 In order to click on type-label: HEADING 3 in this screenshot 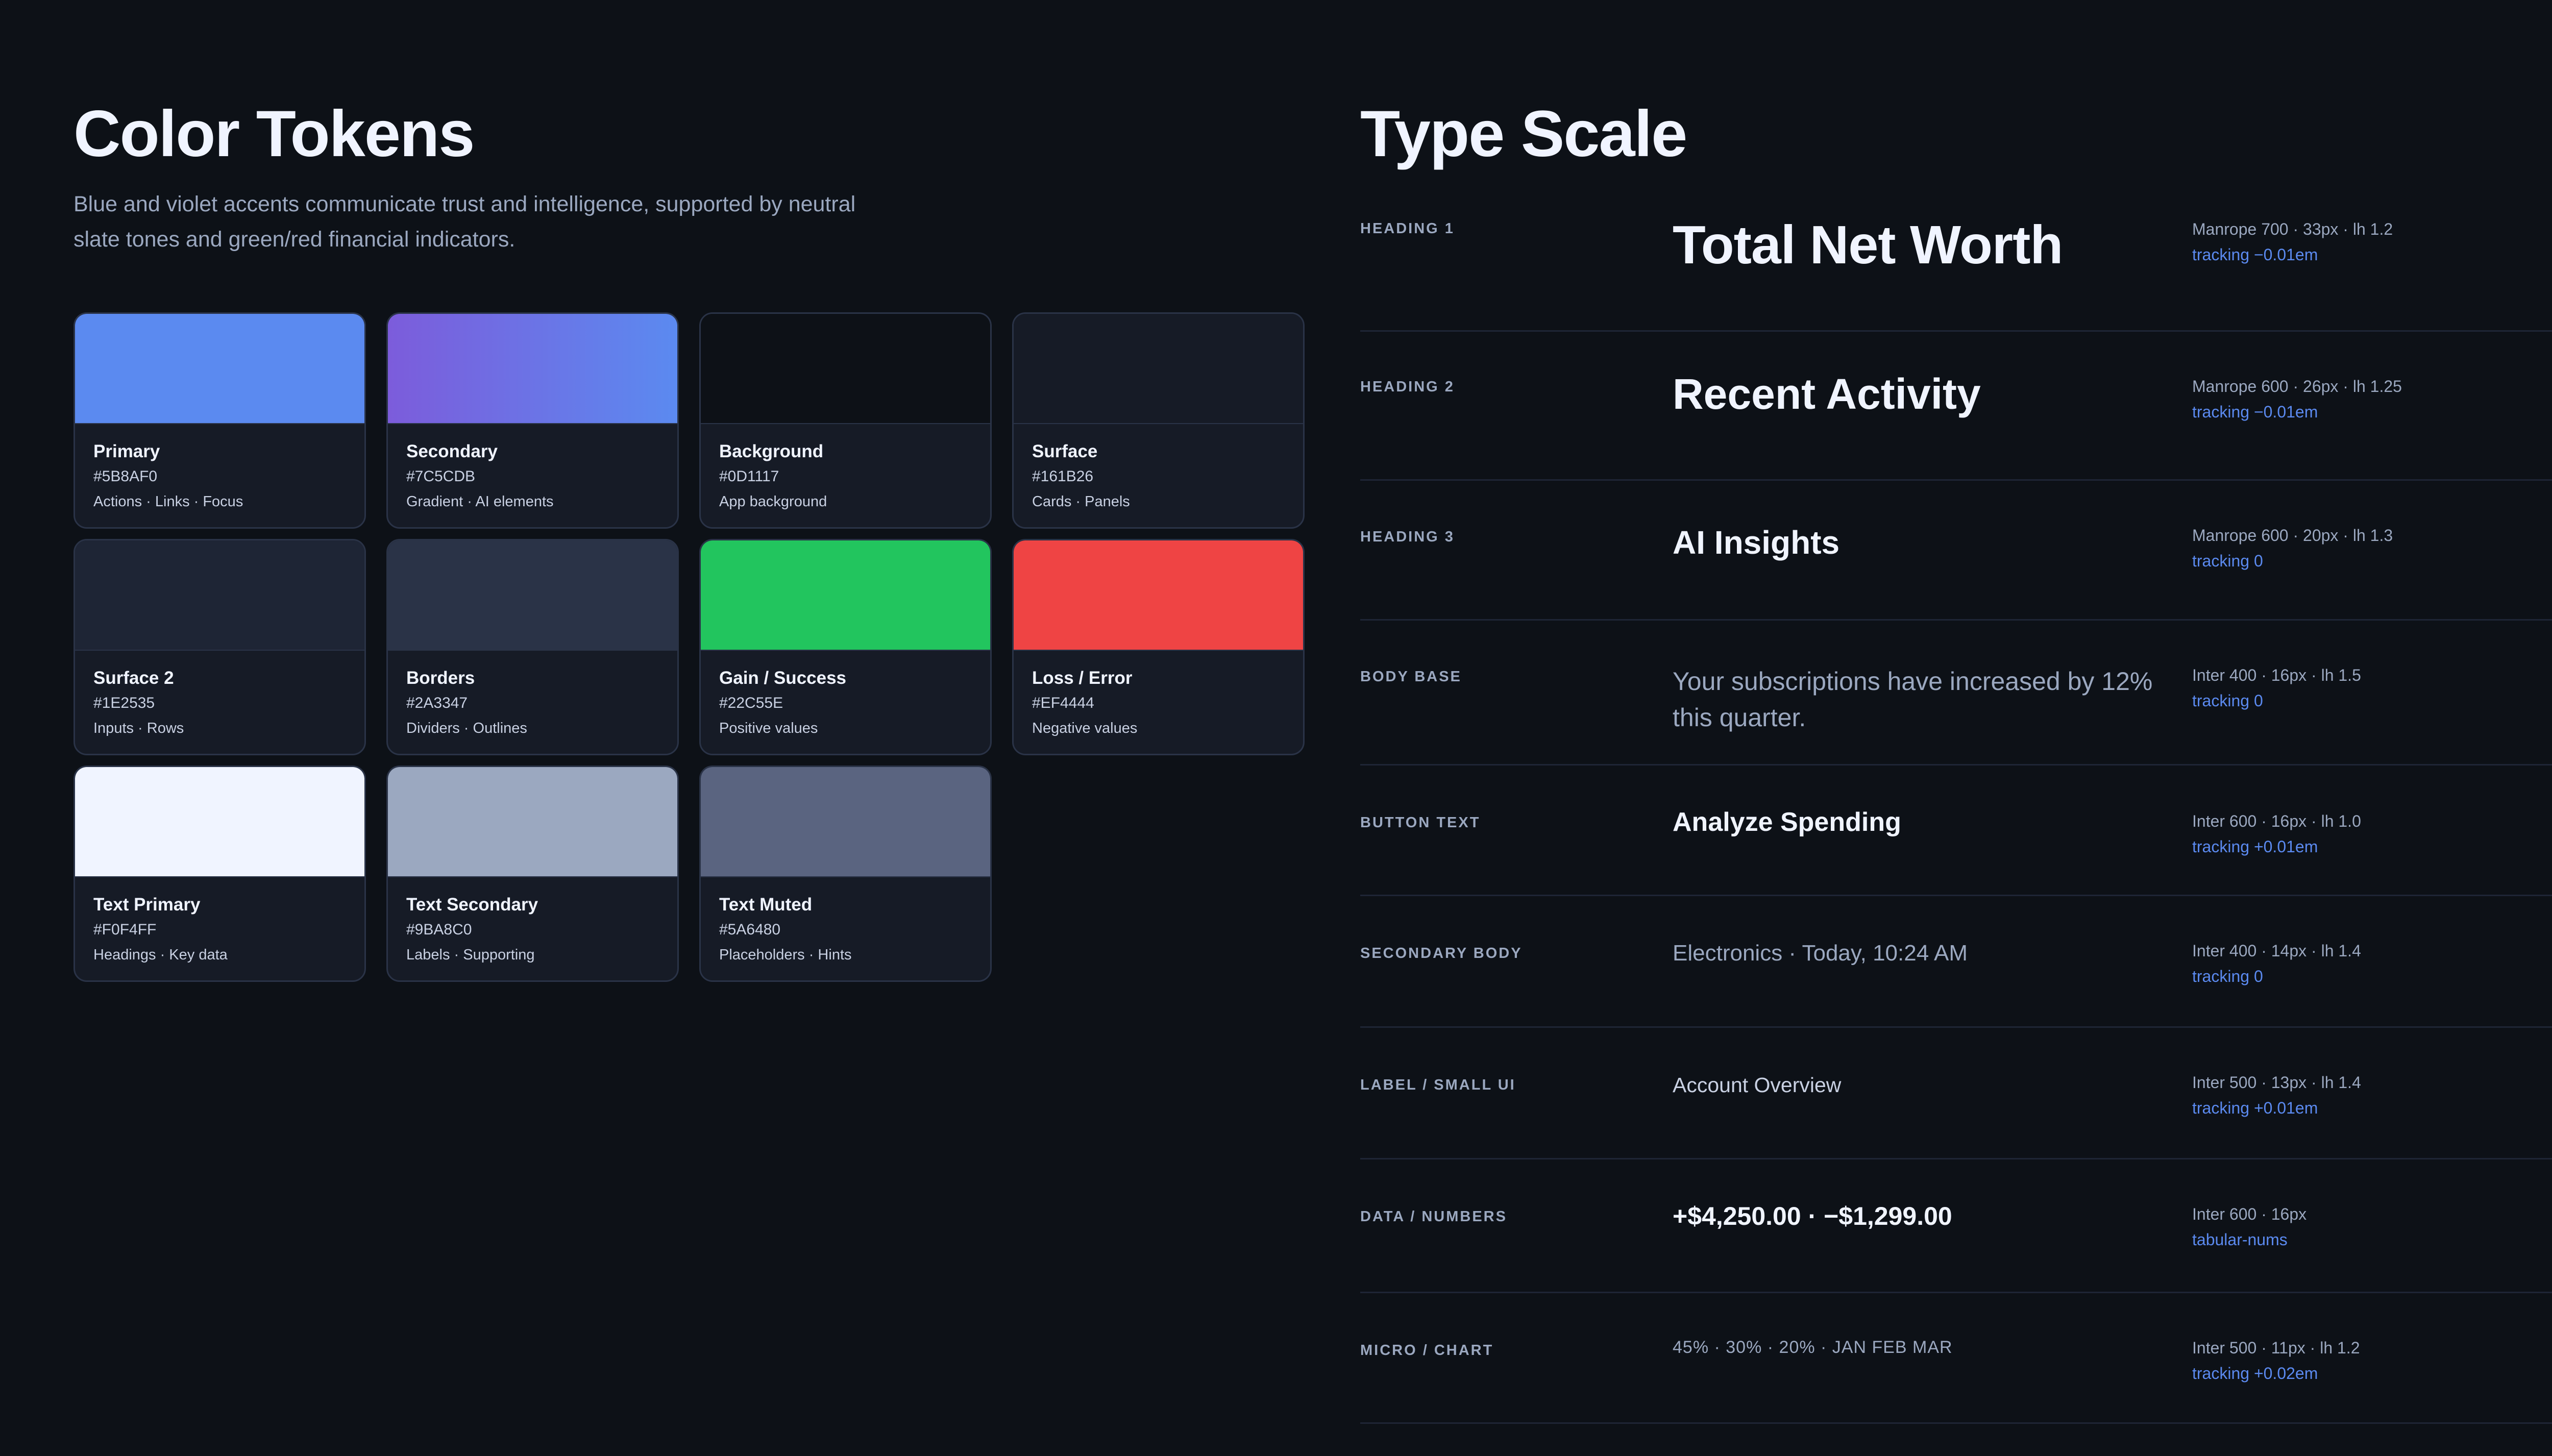, I will do `click(1407, 537)`.